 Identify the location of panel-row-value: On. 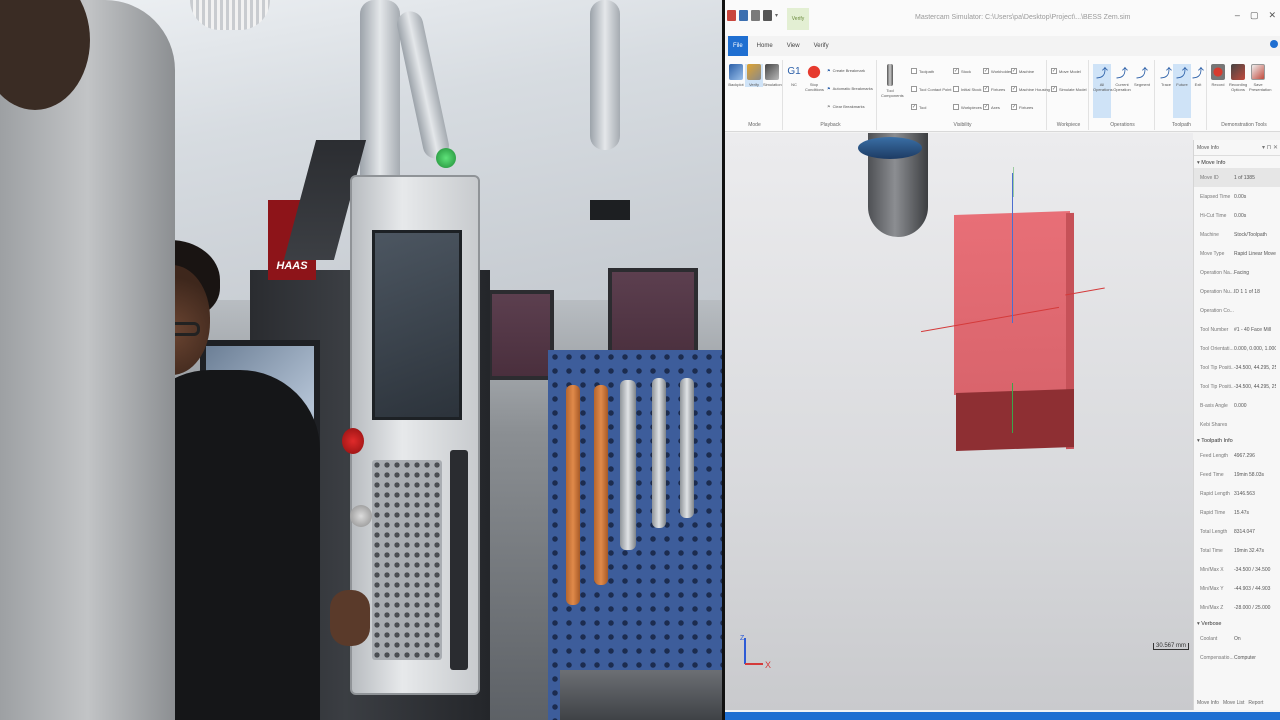
(1237, 638).